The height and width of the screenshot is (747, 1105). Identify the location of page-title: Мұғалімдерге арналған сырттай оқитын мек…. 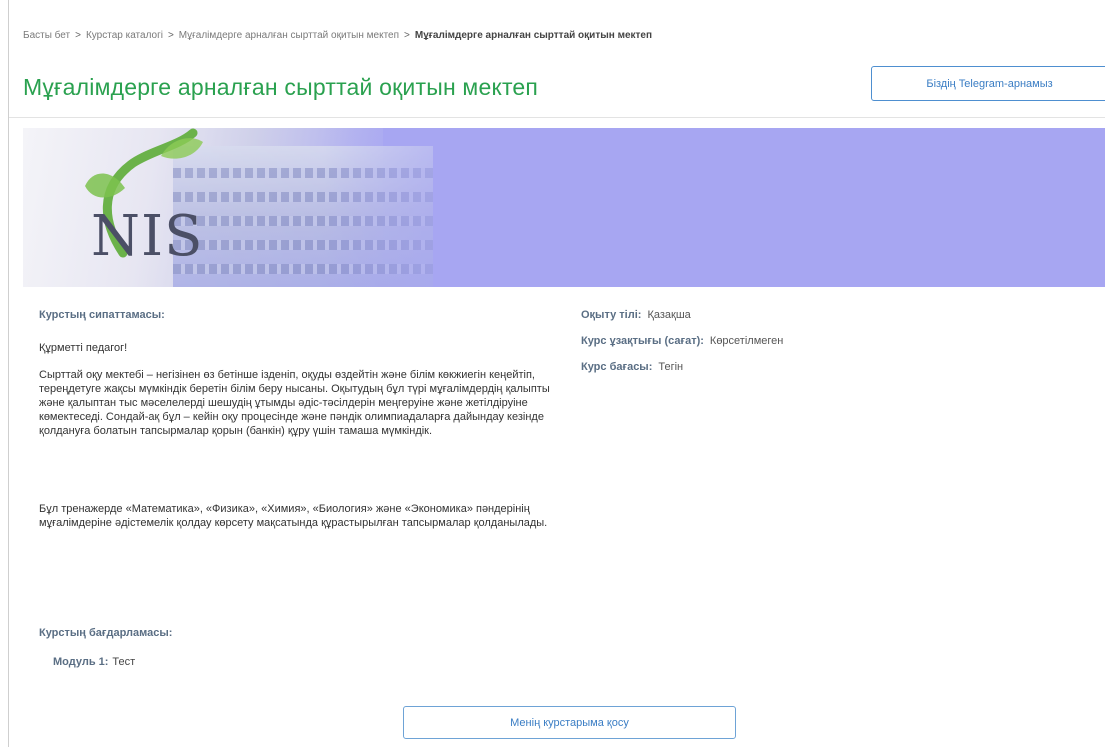
(281, 87).